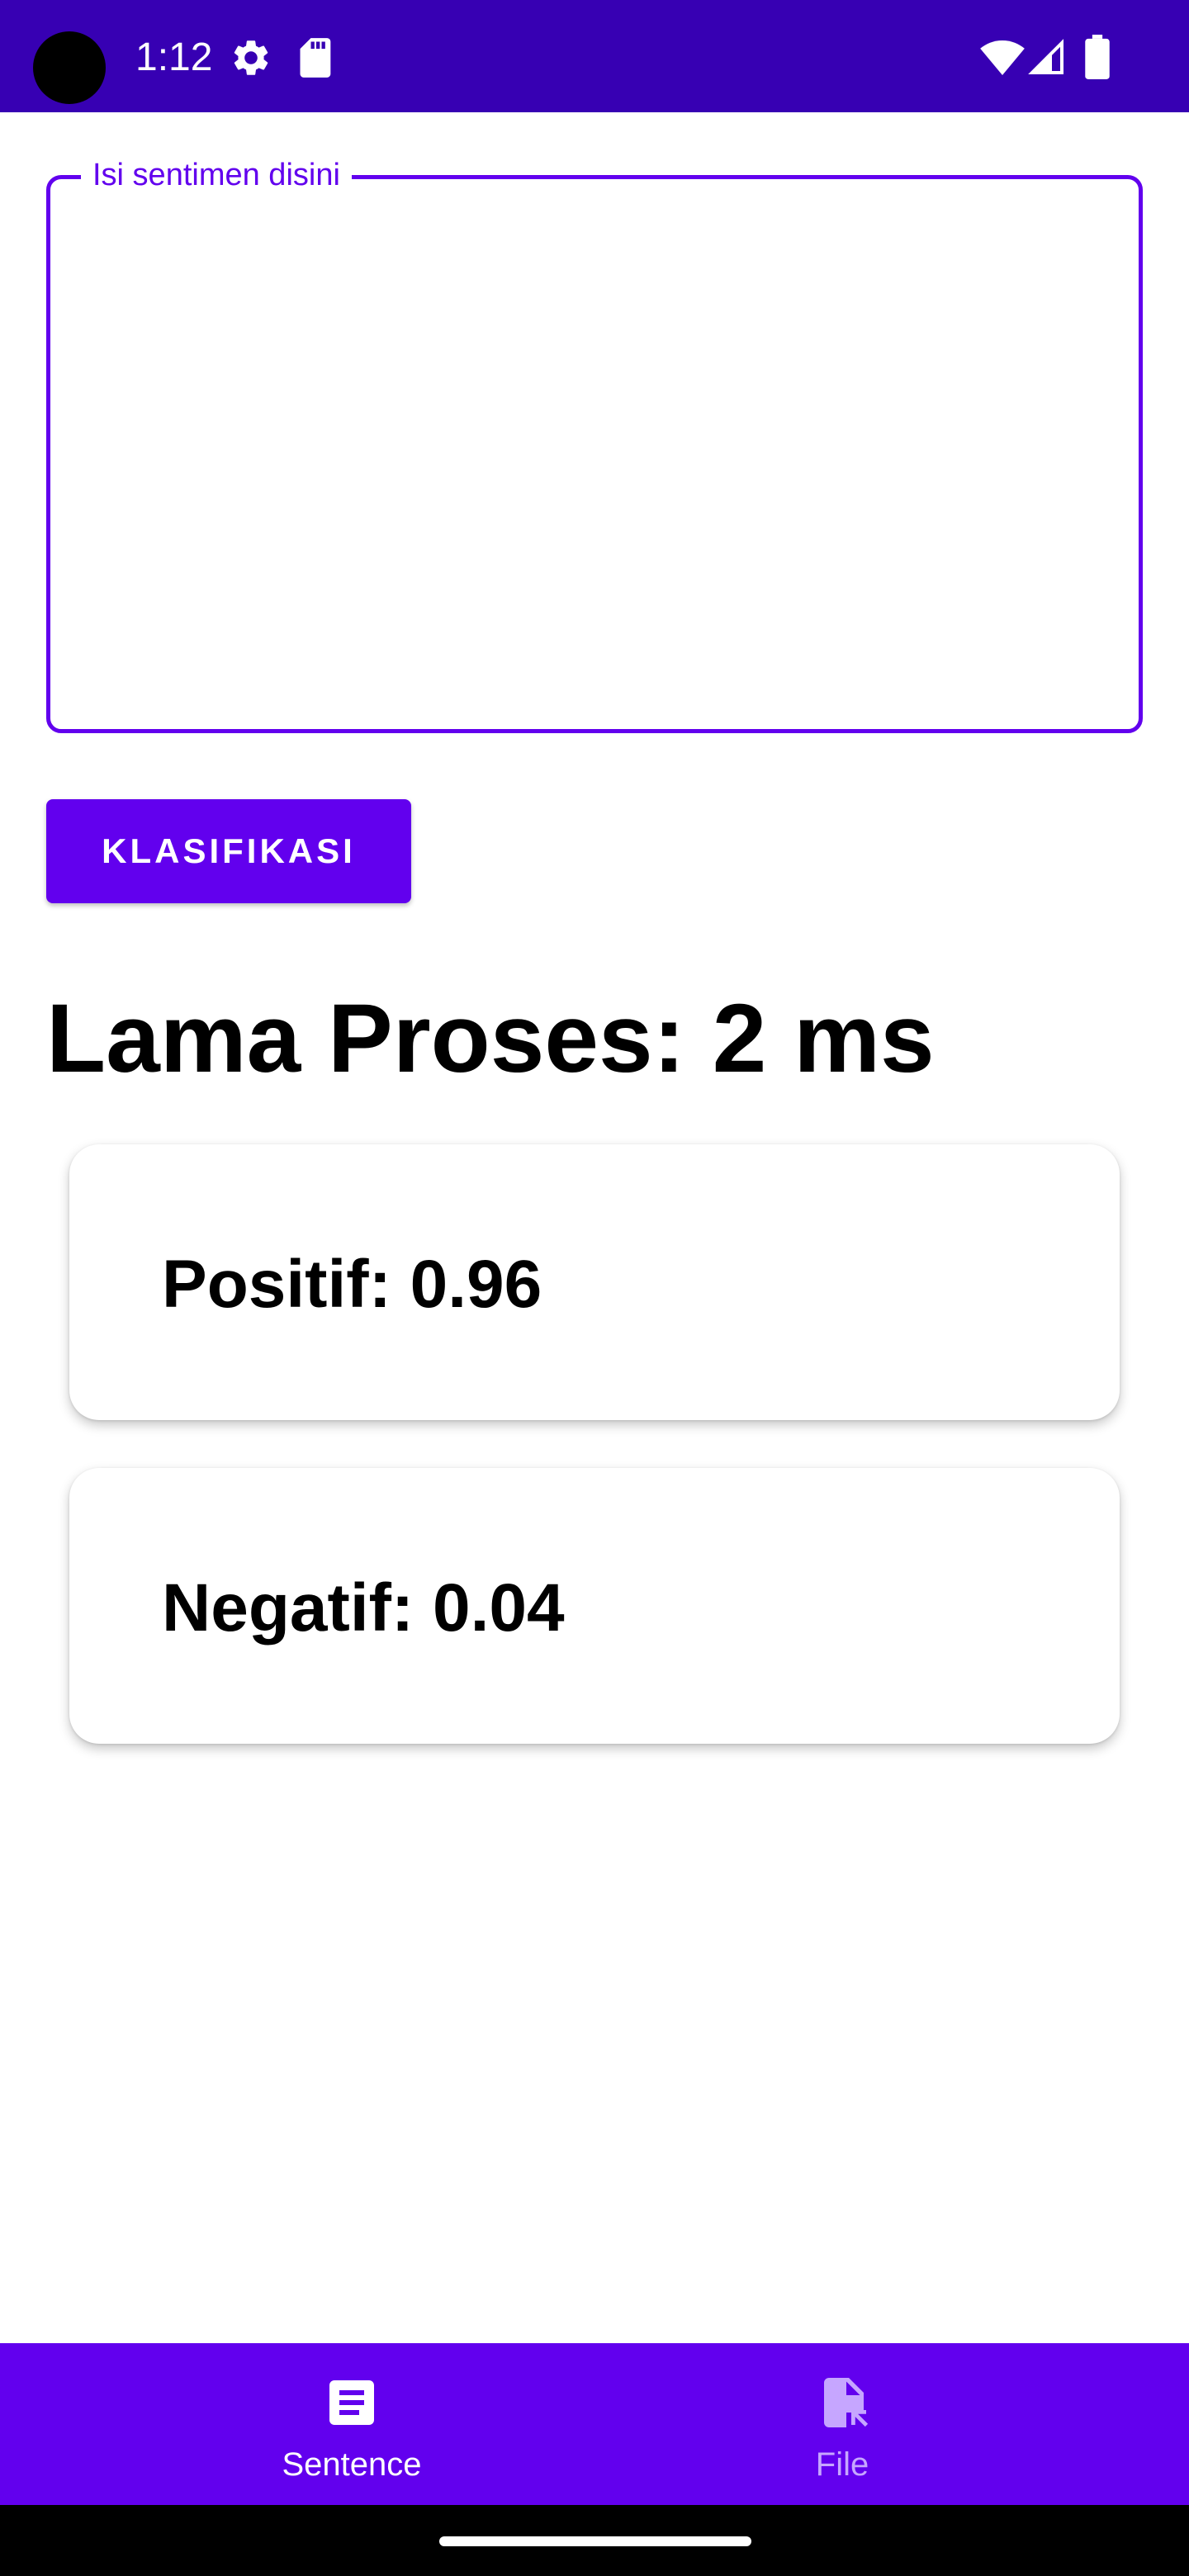 This screenshot has width=1189, height=2576. I want to click on status-bar: 1:12, so click(594, 56).